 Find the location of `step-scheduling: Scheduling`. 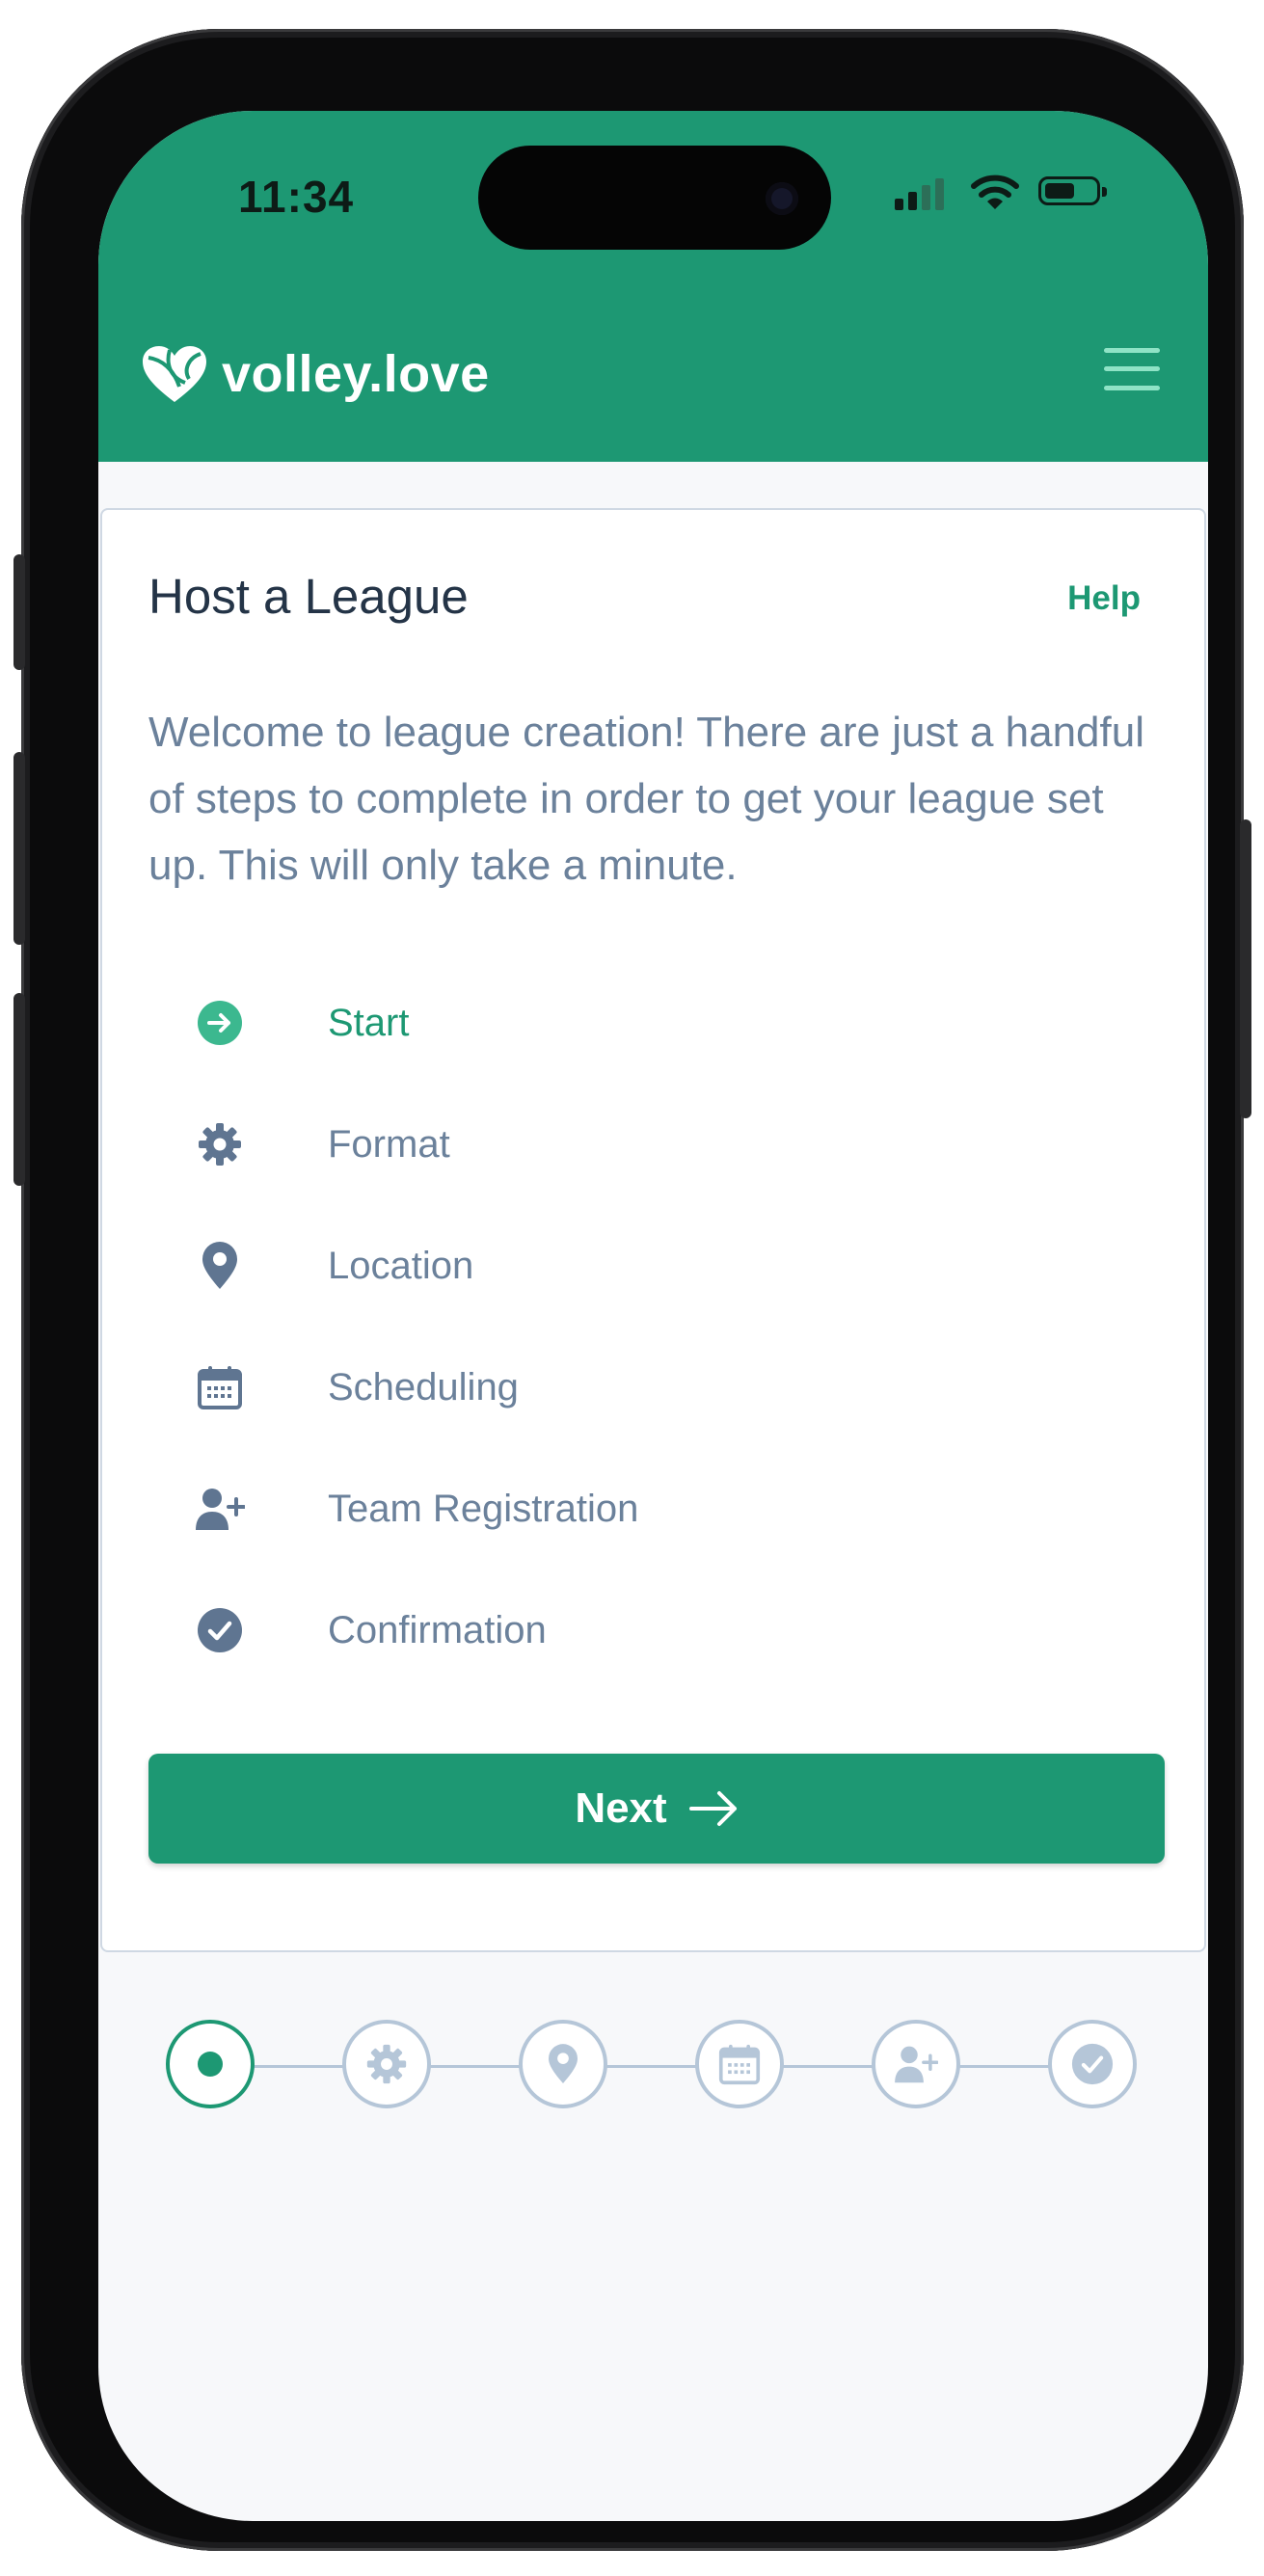

step-scheduling: Scheduling is located at coordinates (533, 1387).